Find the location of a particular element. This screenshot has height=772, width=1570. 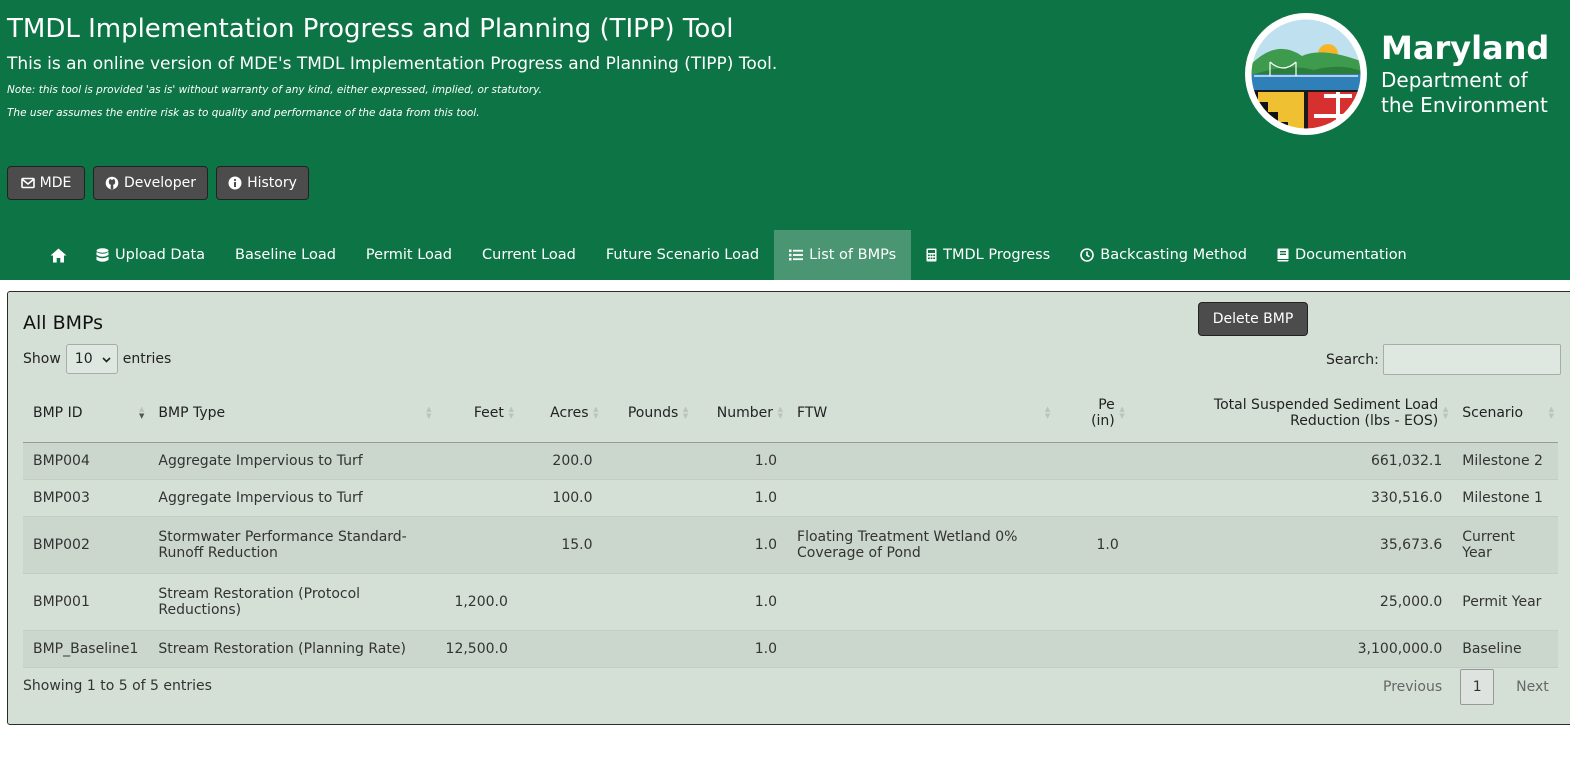

cell-acres: 100.0 is located at coordinates (560, 498).